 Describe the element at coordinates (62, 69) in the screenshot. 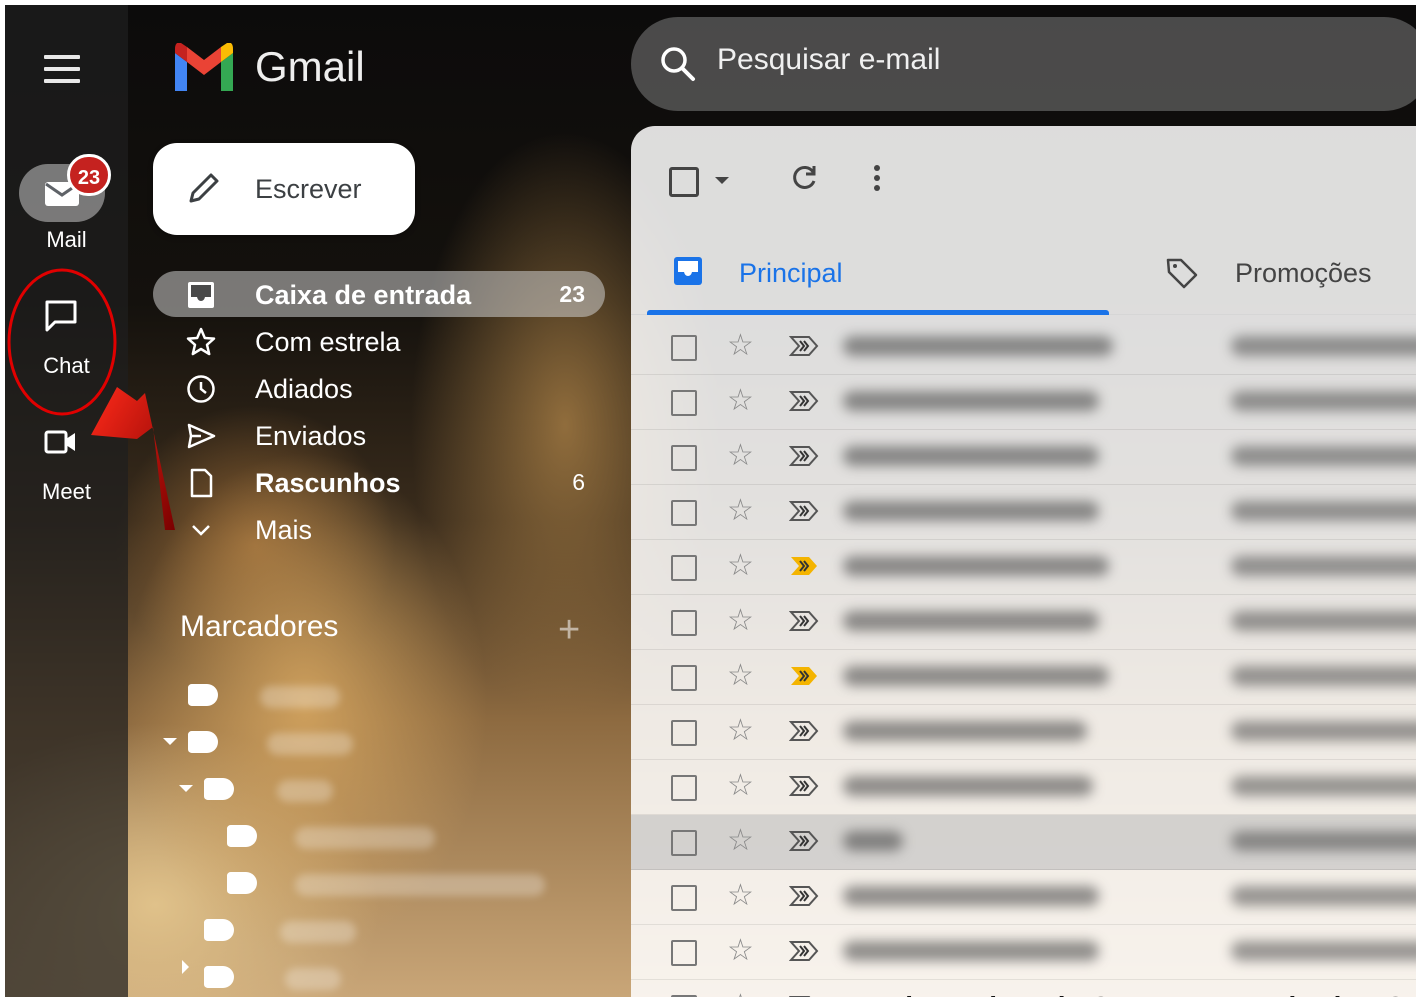

I see `main-menu-button` at that location.